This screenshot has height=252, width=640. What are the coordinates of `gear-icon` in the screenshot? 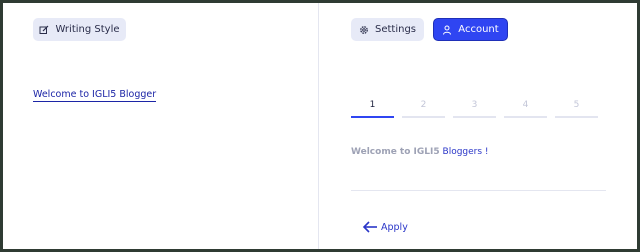 It's located at (364, 30).